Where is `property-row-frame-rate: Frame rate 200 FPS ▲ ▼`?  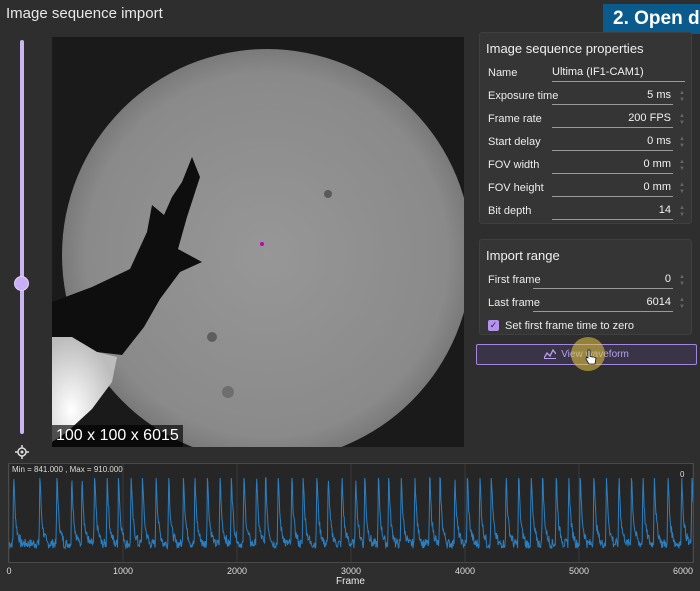
property-row-frame-rate: Frame rate 200 FPS ▲ ▼ is located at coordinates (585, 119).